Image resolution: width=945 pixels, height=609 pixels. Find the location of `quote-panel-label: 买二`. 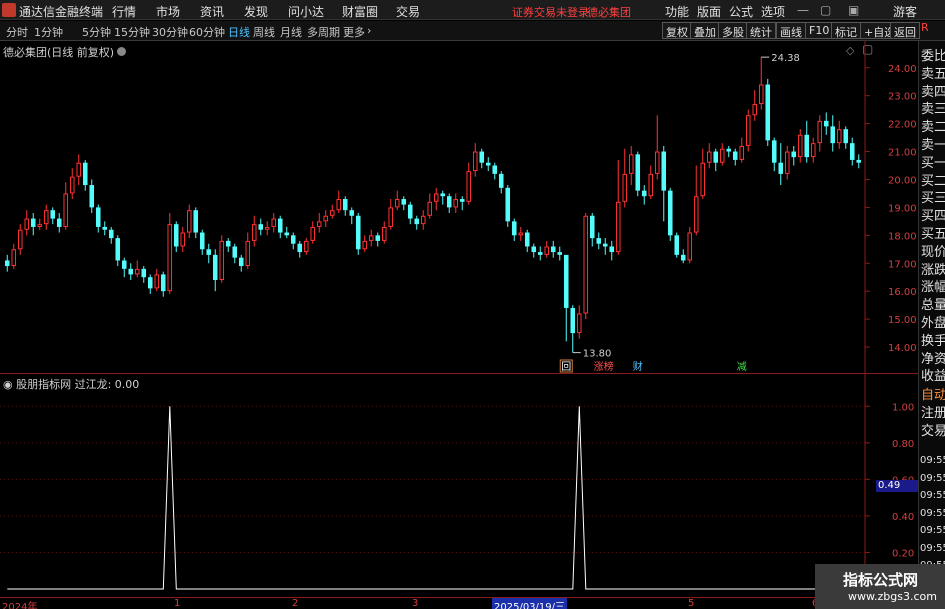

quote-panel-label: 买二 is located at coordinates (933, 179).